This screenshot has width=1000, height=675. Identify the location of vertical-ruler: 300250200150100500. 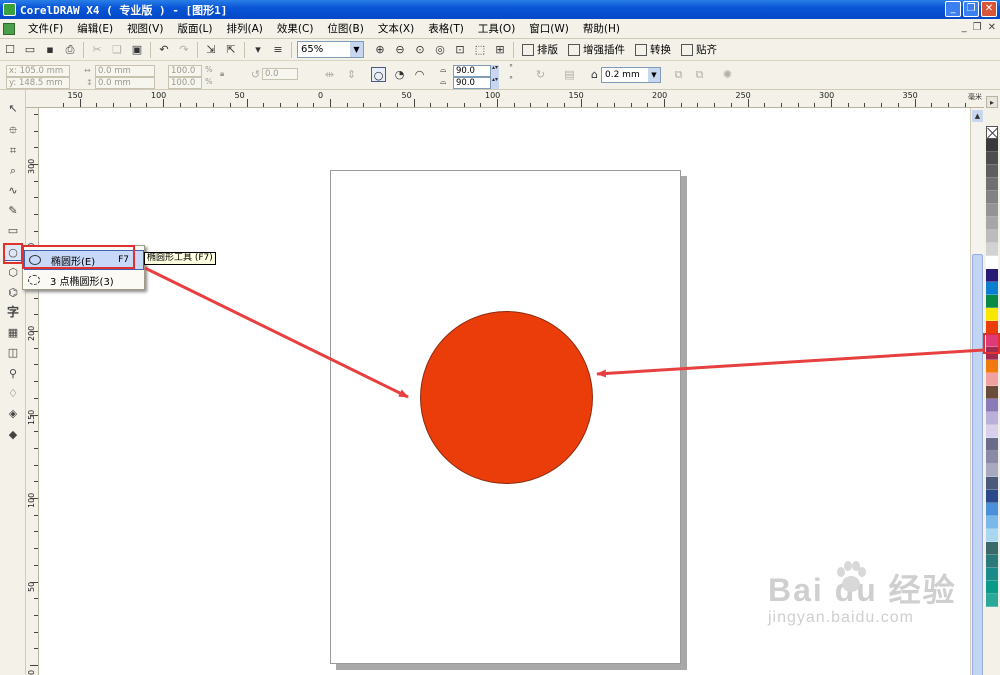
(32, 391).